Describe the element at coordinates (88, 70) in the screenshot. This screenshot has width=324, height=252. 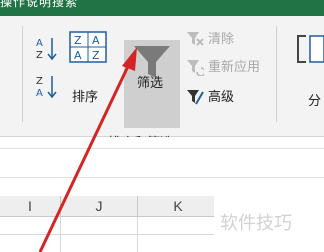
I see `sort-button: Z A A Z 排序` at that location.